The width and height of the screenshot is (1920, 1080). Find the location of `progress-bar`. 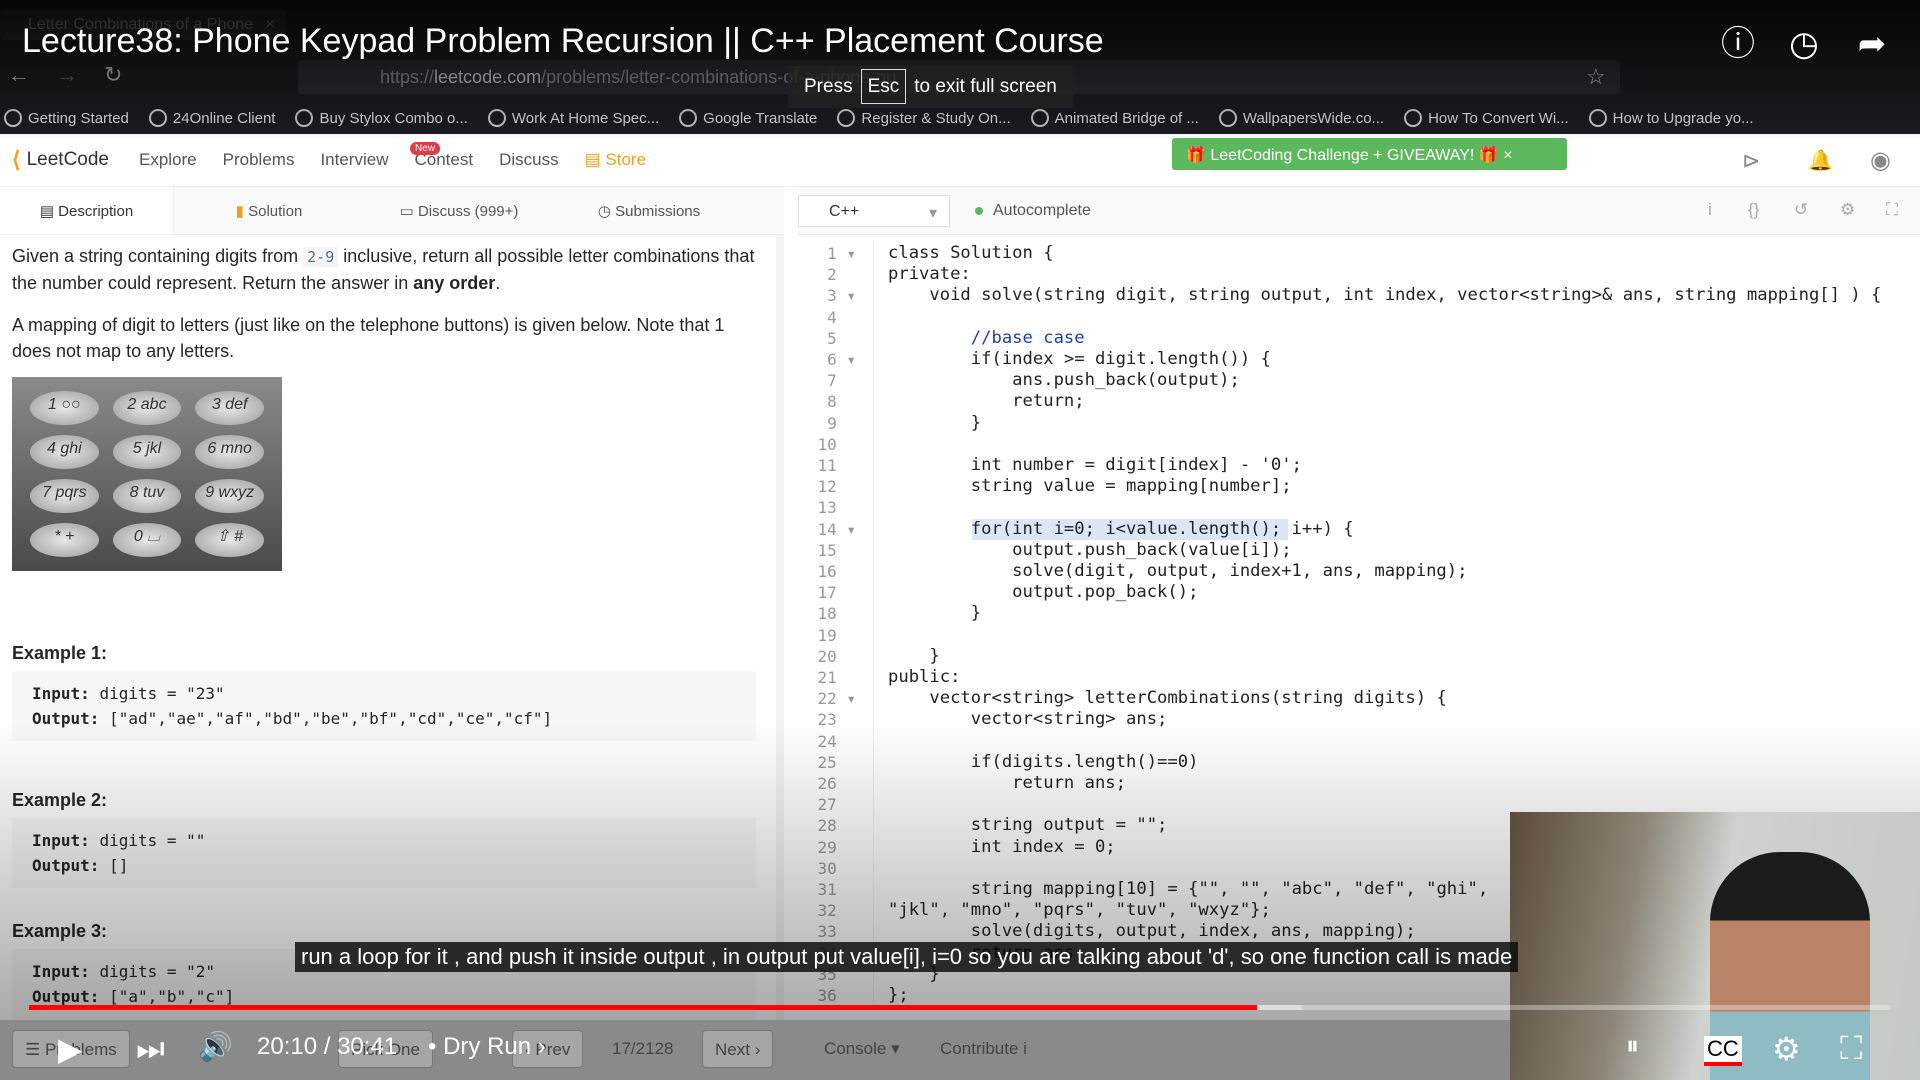

progress-bar is located at coordinates (959, 1007).